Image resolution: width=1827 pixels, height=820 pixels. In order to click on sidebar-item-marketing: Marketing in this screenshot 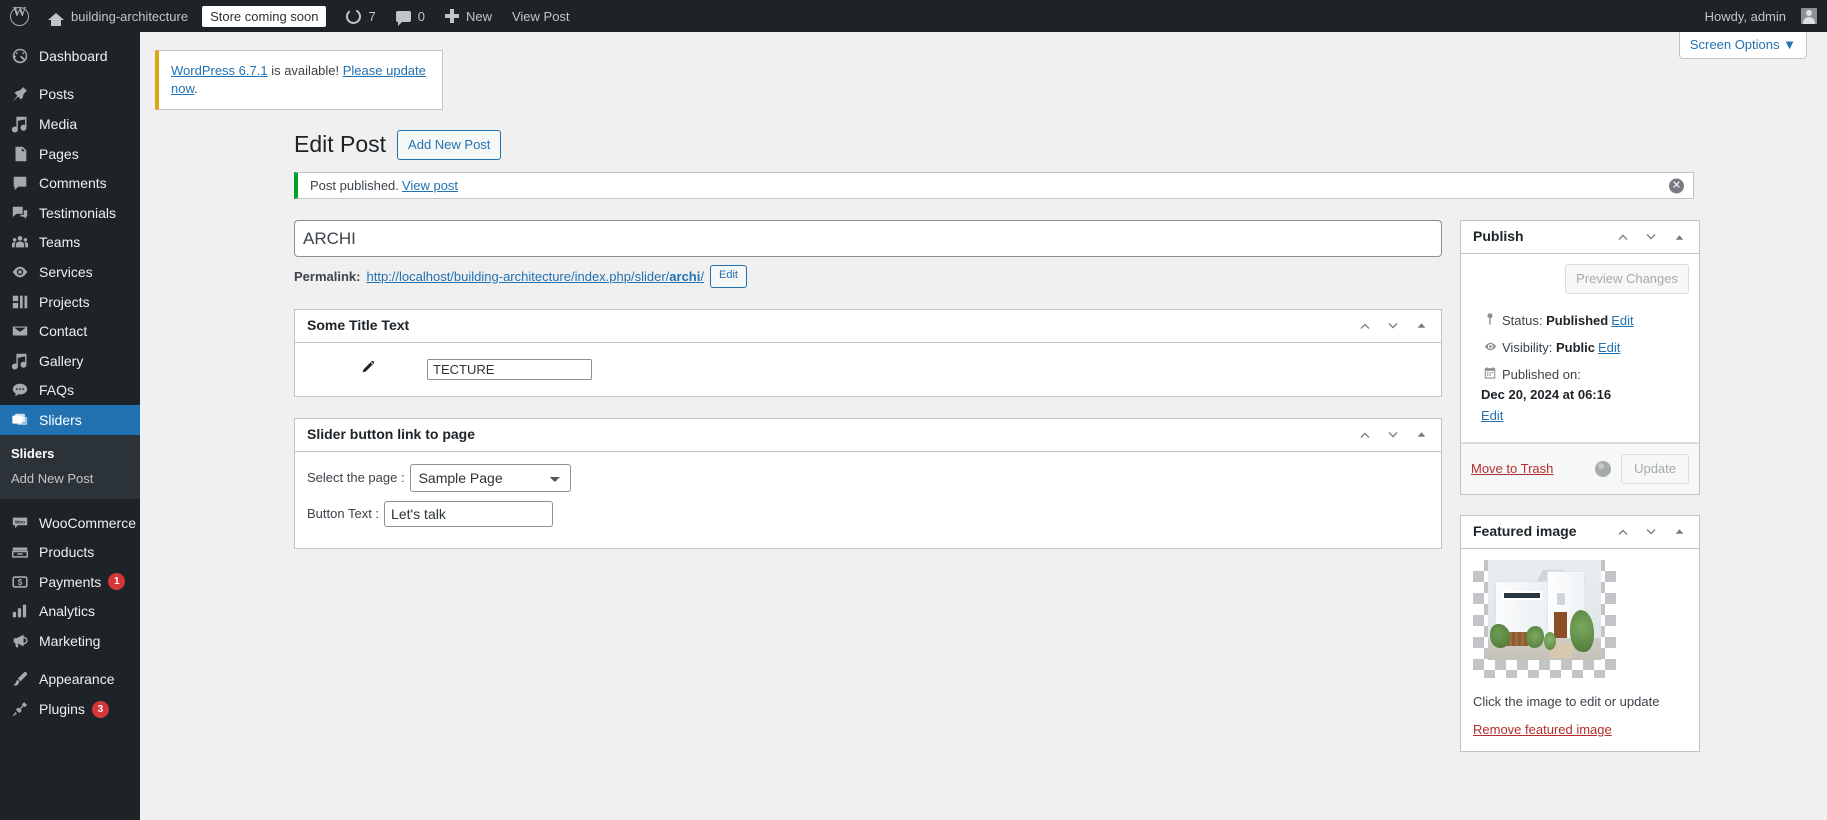, I will do `click(70, 641)`.